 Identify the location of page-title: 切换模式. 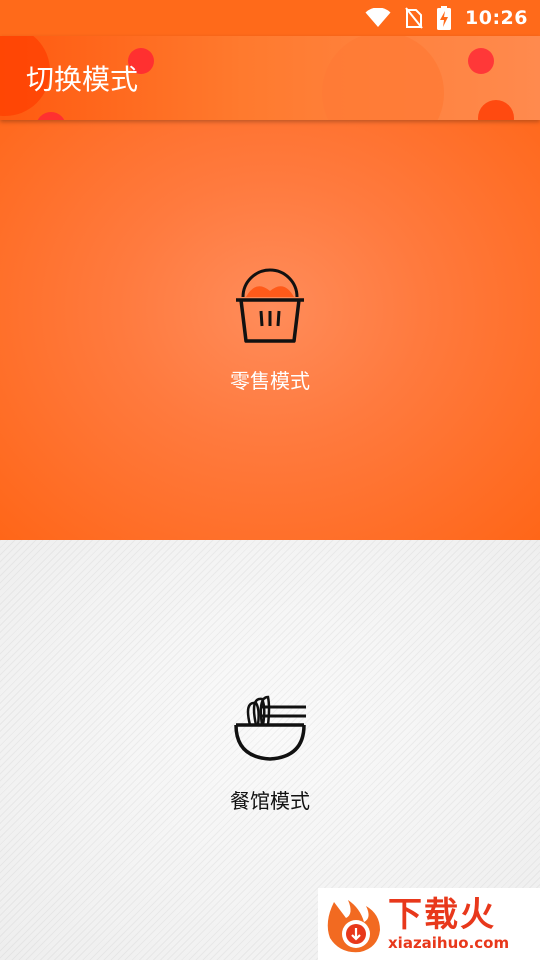
(82, 79).